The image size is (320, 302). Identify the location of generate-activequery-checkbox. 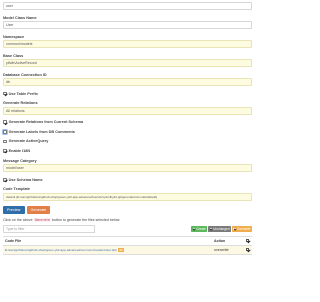
(5, 141).